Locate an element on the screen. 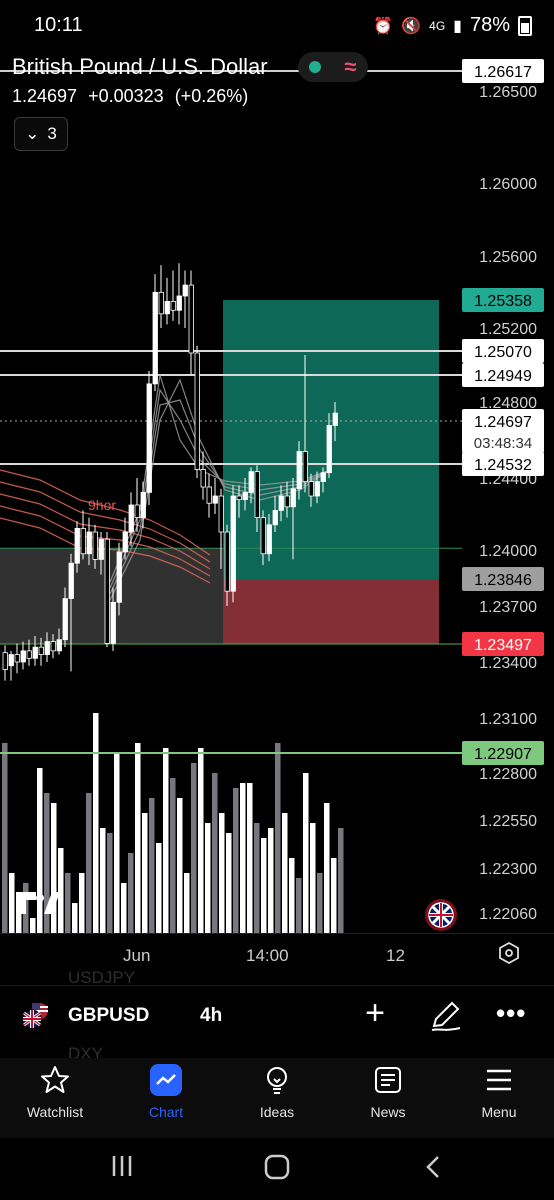 This screenshot has width=554, height=1200. drawing-tool-button is located at coordinates (446, 1016).